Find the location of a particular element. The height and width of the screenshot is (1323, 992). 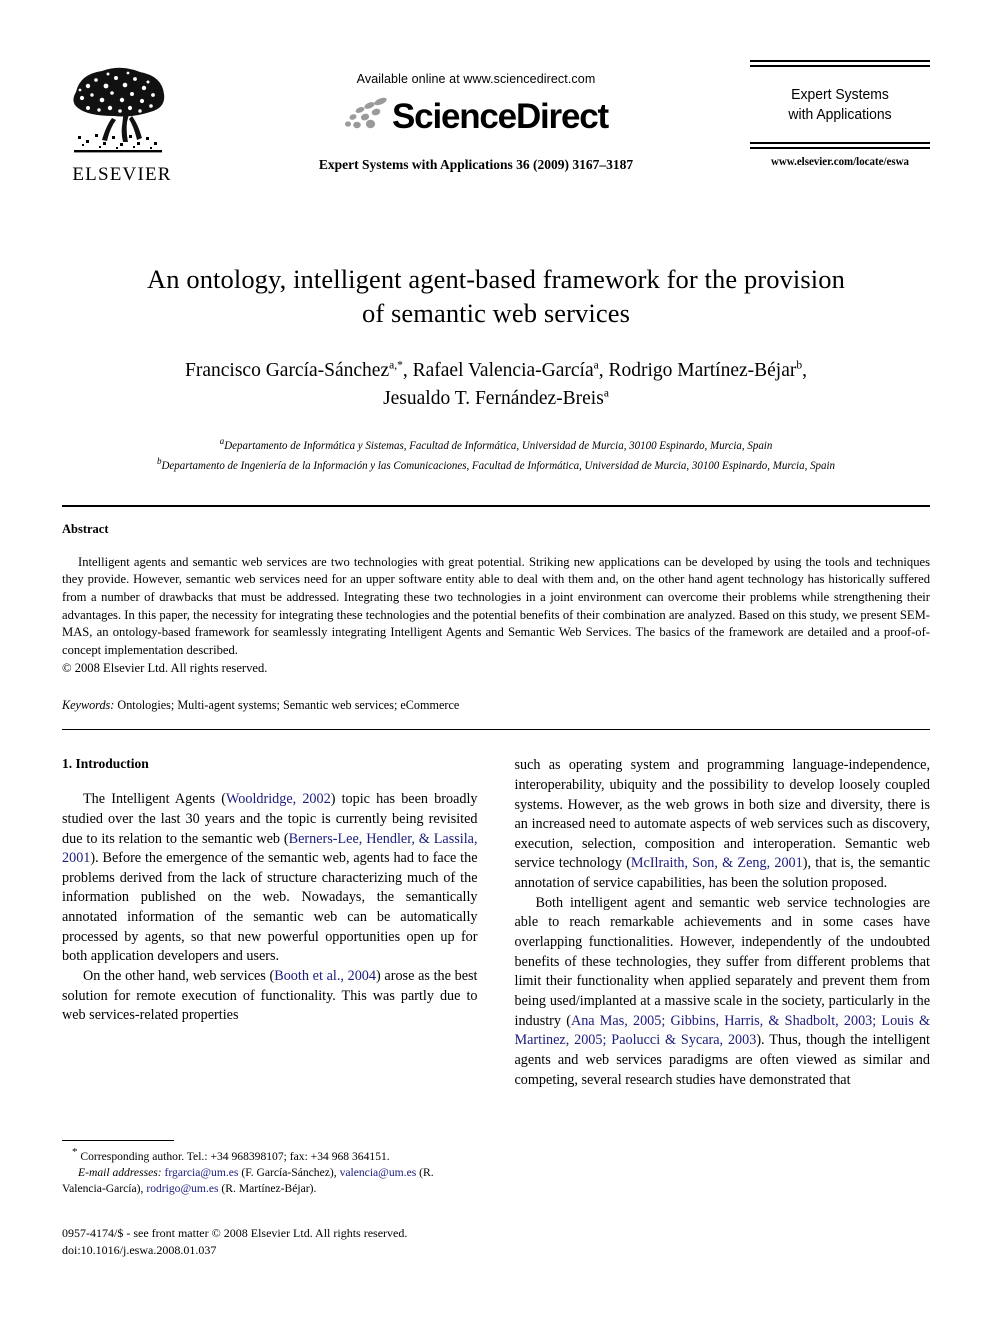

citation-link: McIlraith, Son, & Zeng, 2001 is located at coordinates (717, 863).